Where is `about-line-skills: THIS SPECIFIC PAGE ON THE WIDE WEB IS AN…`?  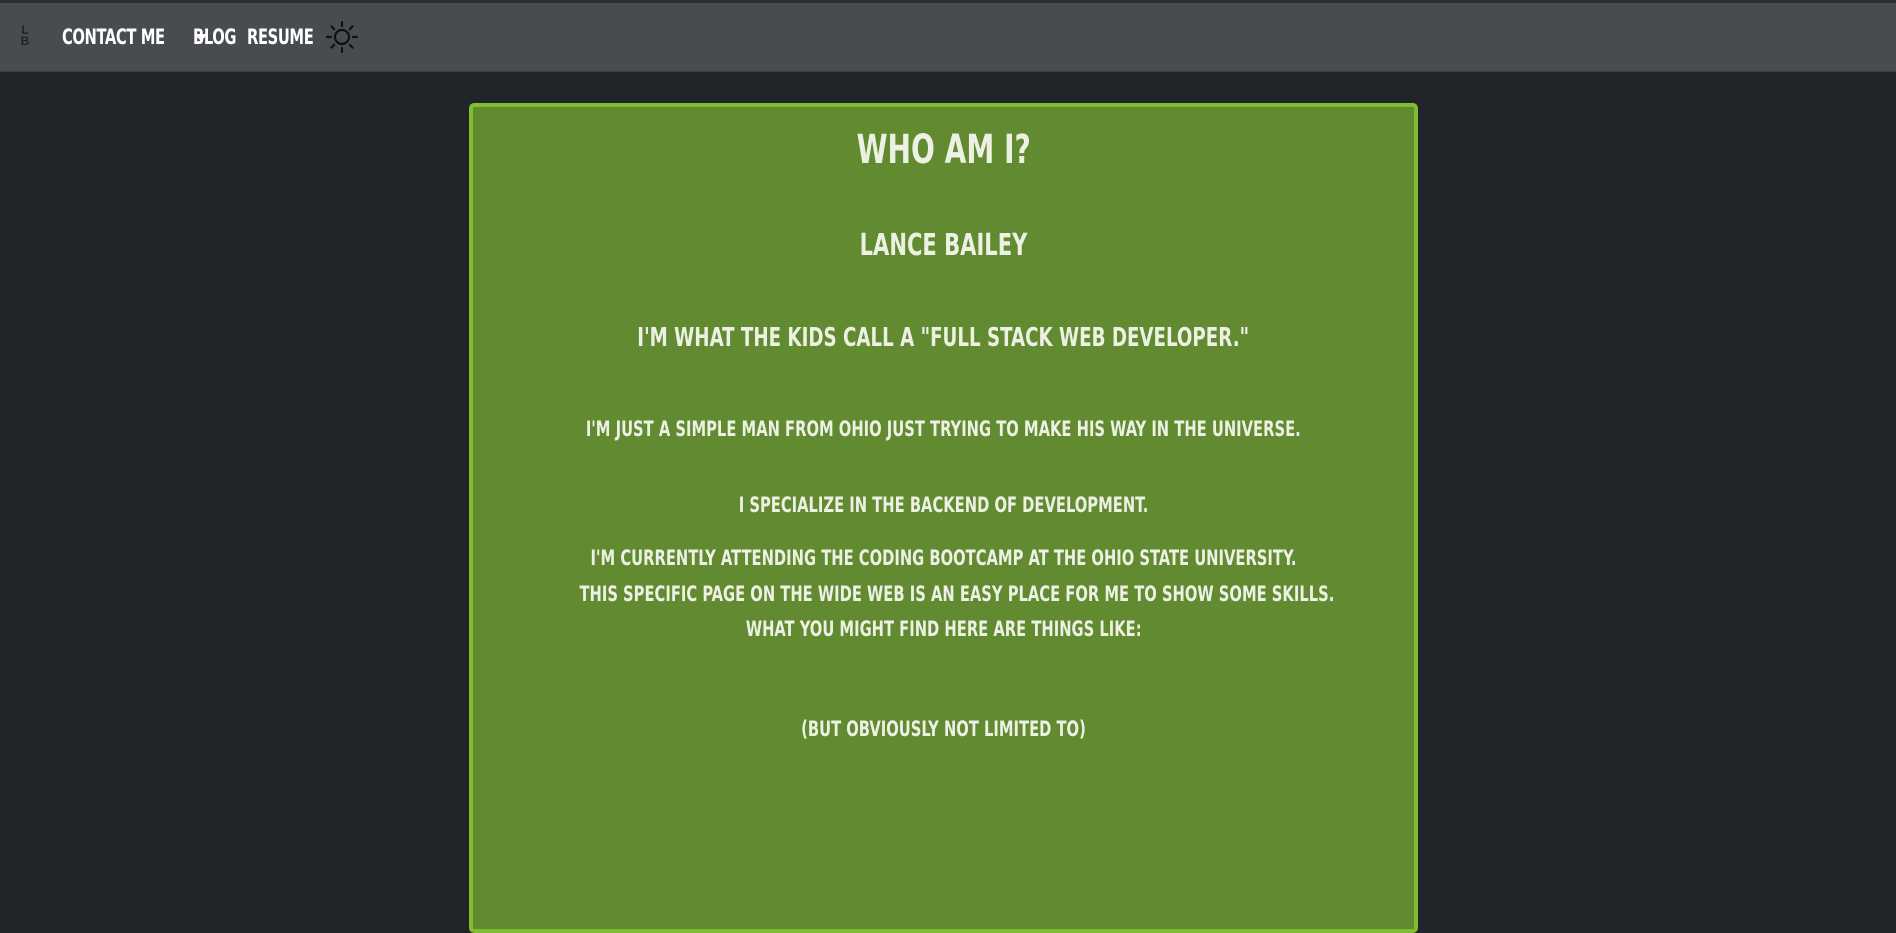
about-line-skills: THIS SPECIFIC PAGE ON THE WIDE WEB IS AN… is located at coordinates (957, 594).